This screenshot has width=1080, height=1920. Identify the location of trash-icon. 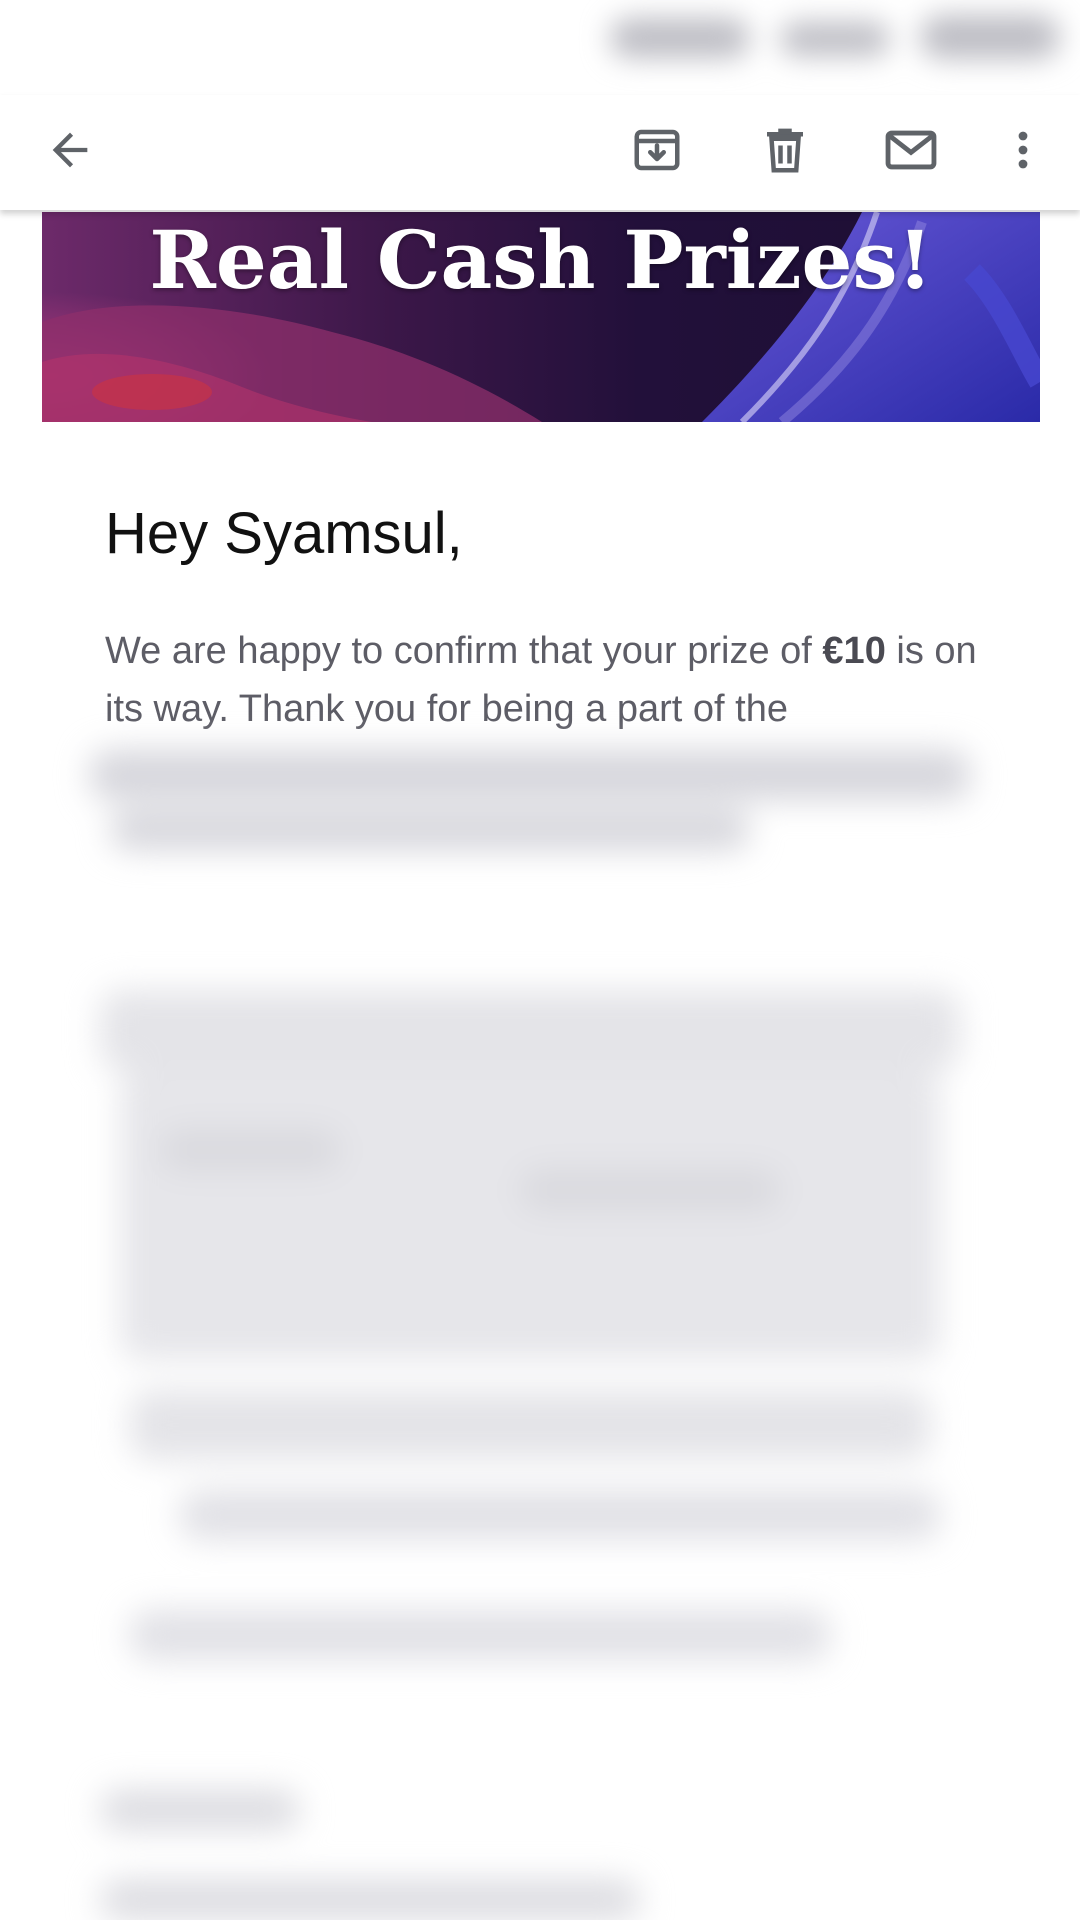
(785, 150).